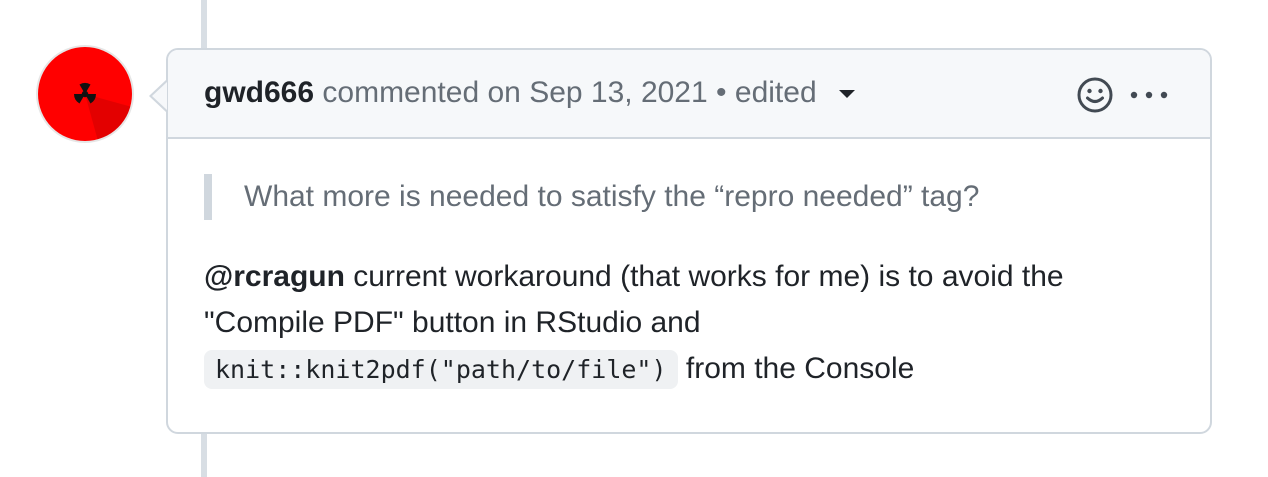 This screenshot has width=1268, height=477. I want to click on more-options-button, so click(1149, 95).